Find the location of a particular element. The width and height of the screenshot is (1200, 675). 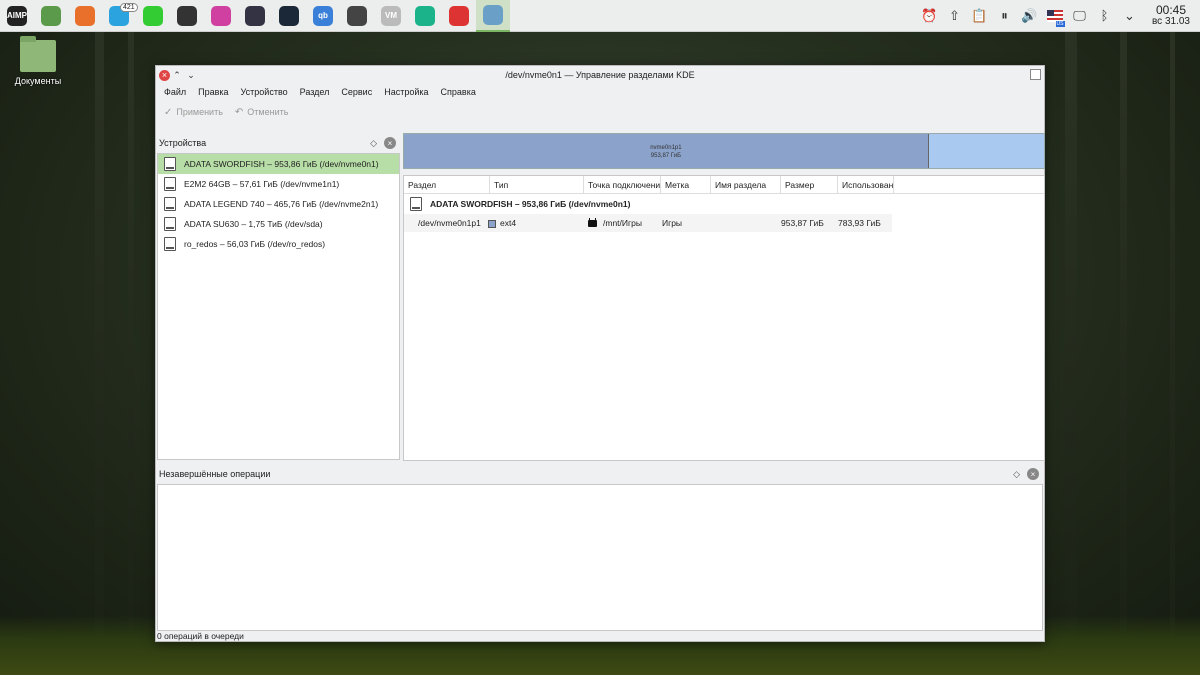

obs-icon is located at coordinates (187, 15).